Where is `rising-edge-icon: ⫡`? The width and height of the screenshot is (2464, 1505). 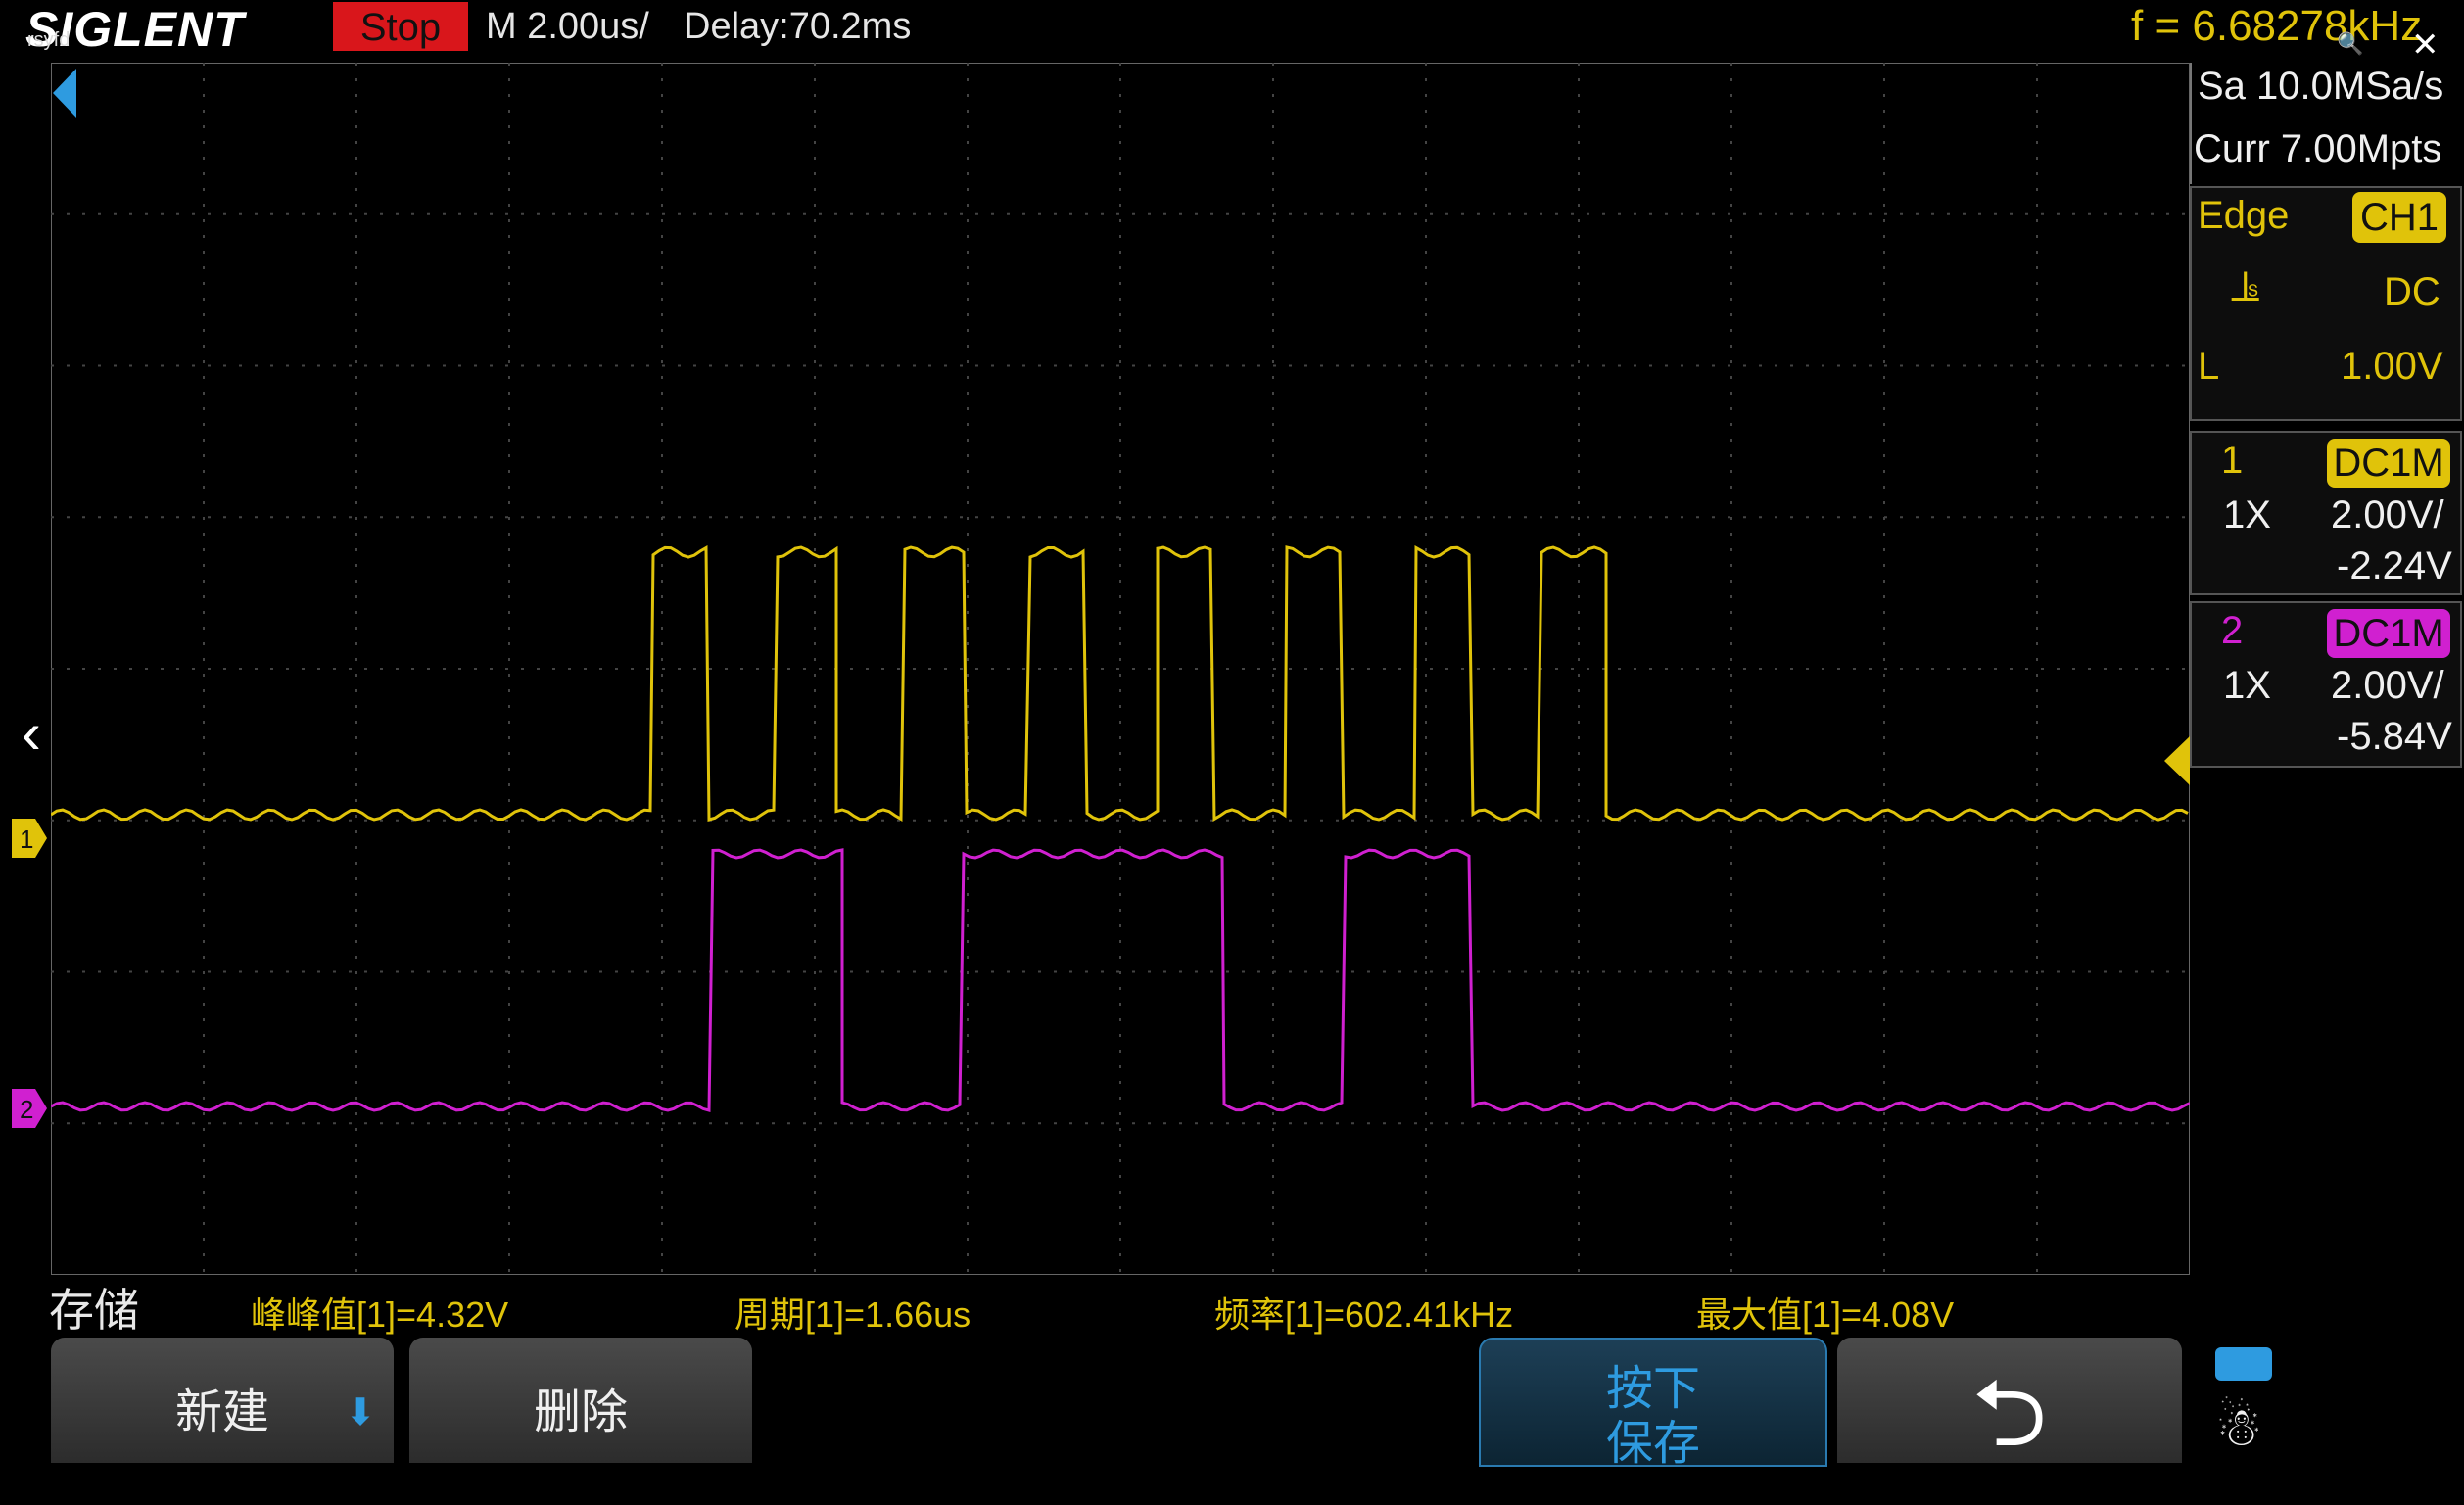 rising-edge-icon: ⫡ is located at coordinates (2245, 286).